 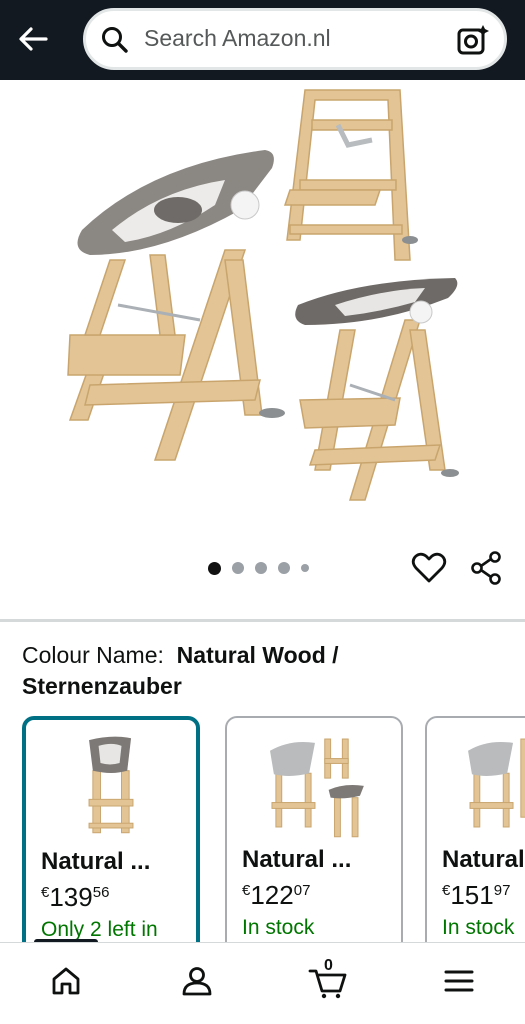 I want to click on variant-card-2: Natural ... €12207 In stock, so click(x=314, y=829).